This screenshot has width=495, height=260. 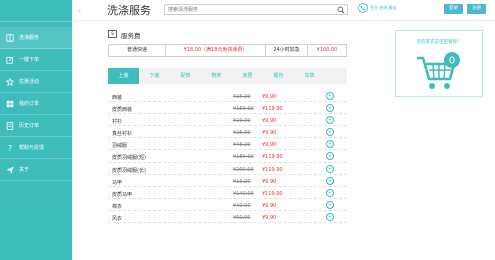 What do you see at coordinates (137, 50) in the screenshot?
I see `standard-delivery-label: 普通快递` at bounding box center [137, 50].